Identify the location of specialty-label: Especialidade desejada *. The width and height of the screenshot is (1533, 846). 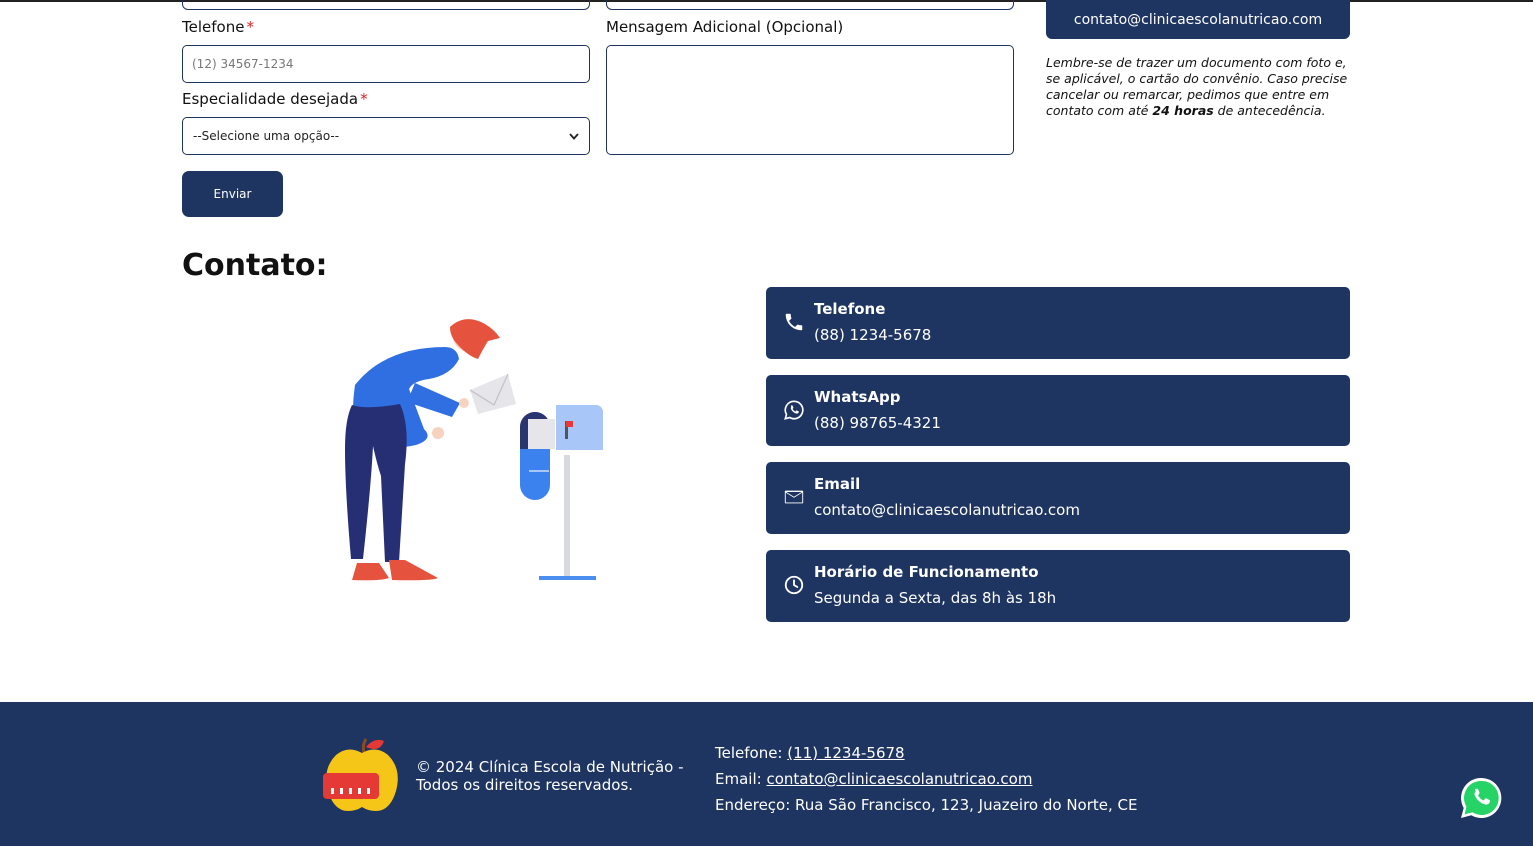
(275, 99).